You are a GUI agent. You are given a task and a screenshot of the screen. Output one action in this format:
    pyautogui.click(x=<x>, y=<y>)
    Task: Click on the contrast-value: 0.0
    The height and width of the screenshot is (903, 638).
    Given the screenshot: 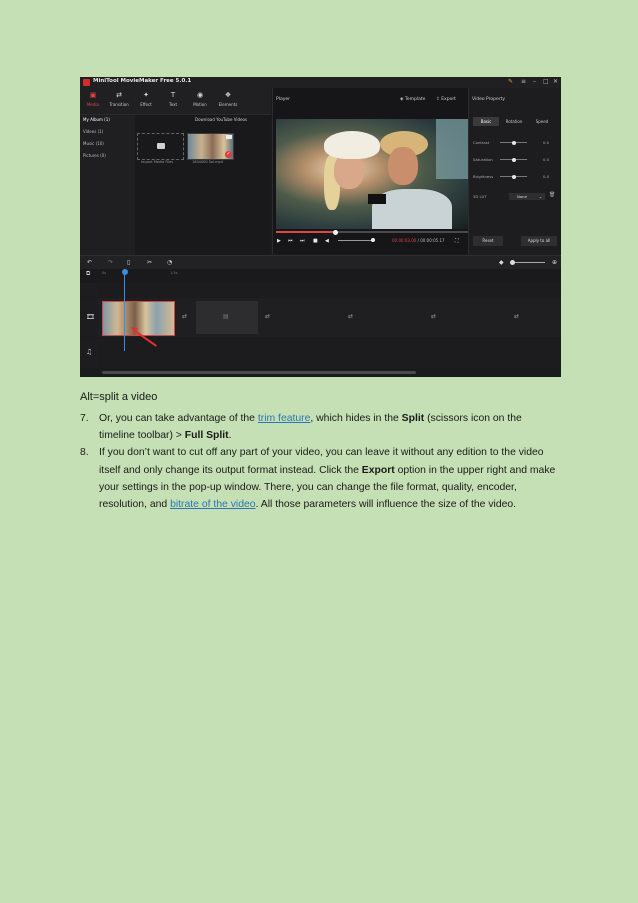 What is the action you would take?
    pyautogui.click(x=546, y=142)
    